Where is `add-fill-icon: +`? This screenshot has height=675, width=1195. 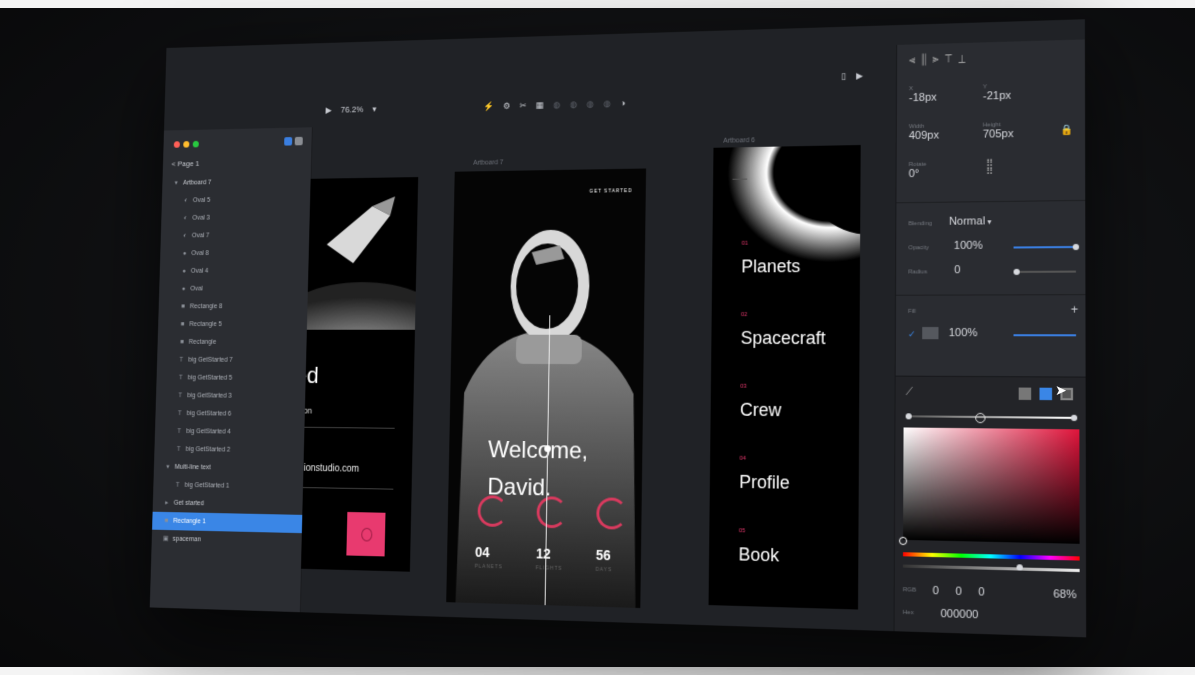 add-fill-icon: + is located at coordinates (1074, 309).